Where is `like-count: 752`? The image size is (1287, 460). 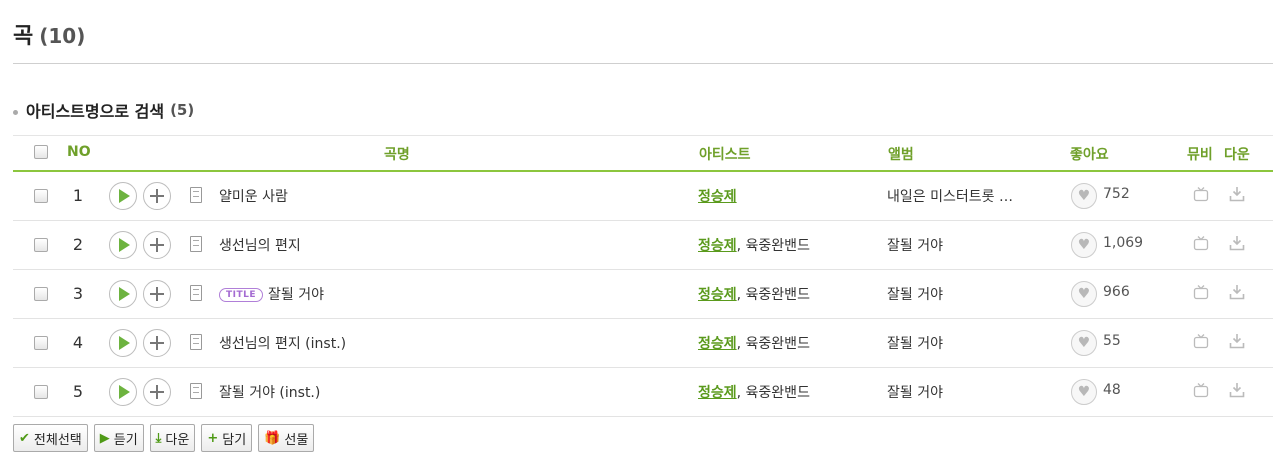 like-count: 752 is located at coordinates (1116, 194).